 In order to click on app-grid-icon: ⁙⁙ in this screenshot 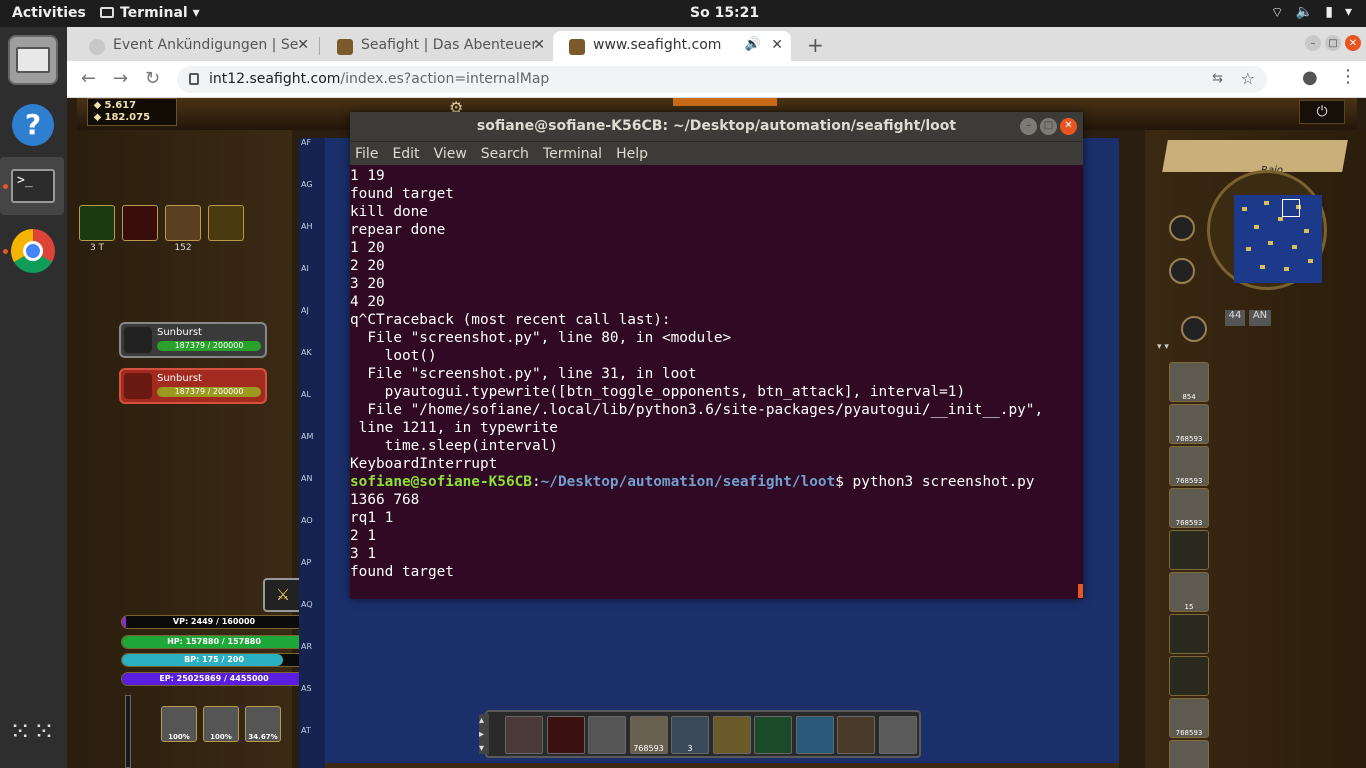, I will do `click(33, 732)`.